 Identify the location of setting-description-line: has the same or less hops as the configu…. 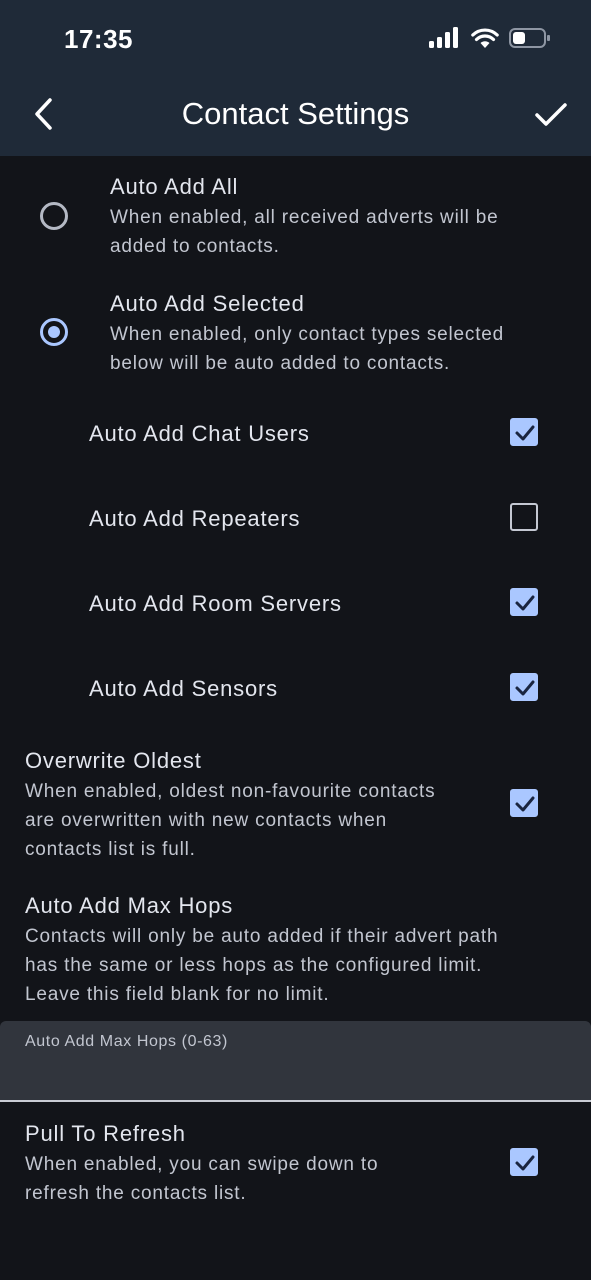
(254, 965).